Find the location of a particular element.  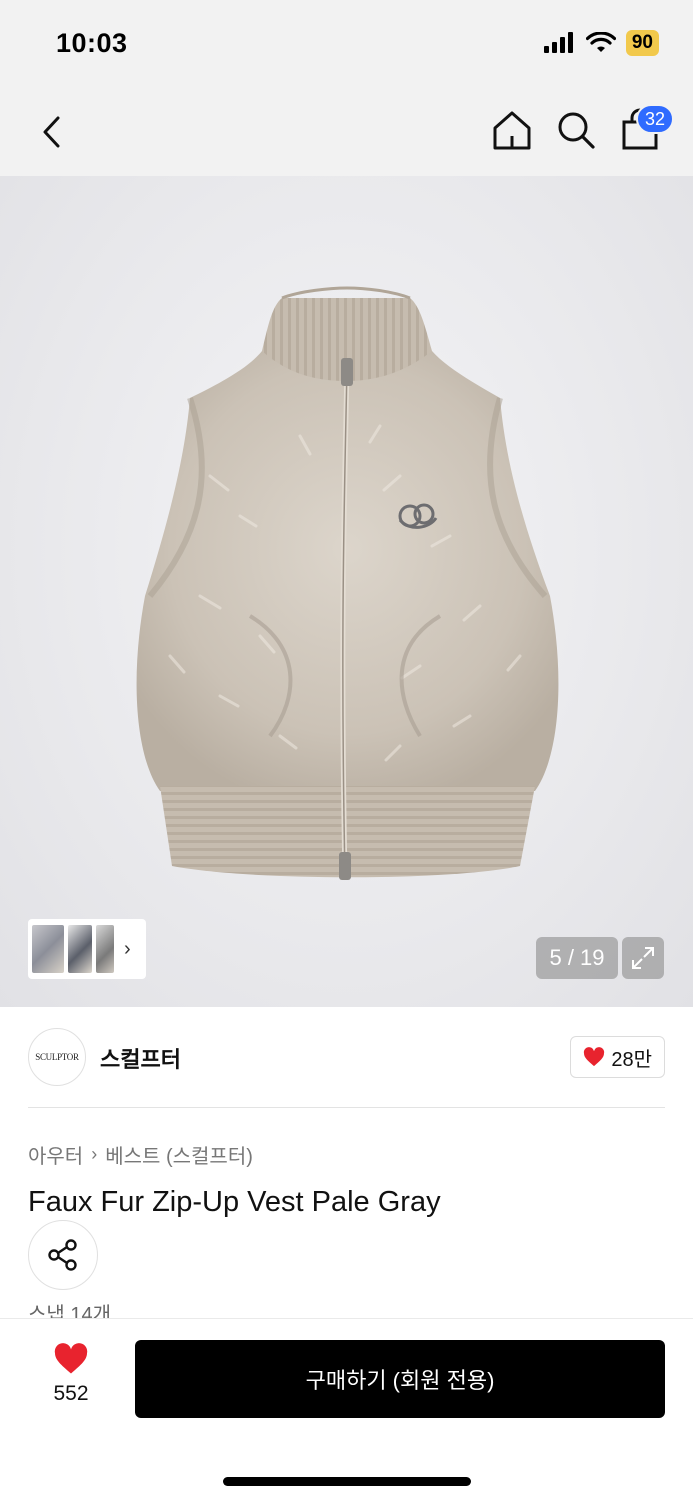

product-like-count: 552 is located at coordinates (71, 1393).